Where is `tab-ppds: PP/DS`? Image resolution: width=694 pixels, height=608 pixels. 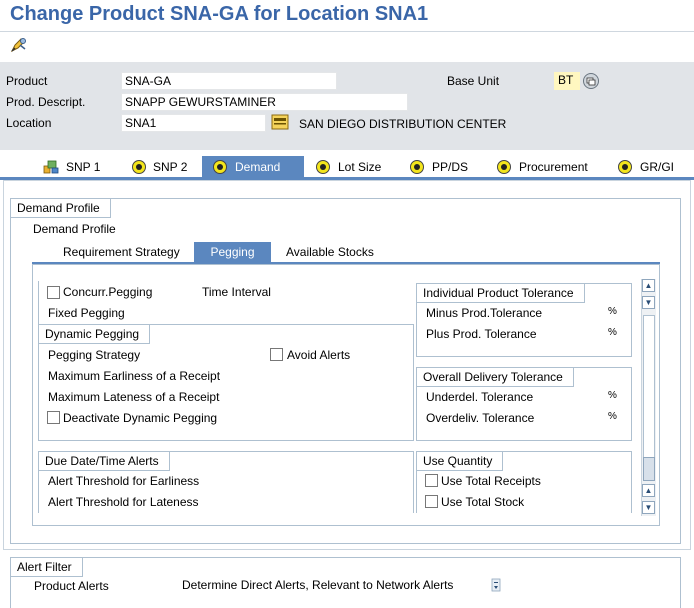
tab-ppds: PP/DS is located at coordinates (445, 167).